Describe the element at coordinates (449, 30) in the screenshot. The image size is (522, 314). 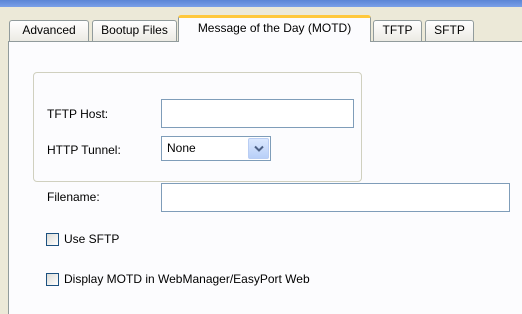
I see `tab-sftp: SFTP` at that location.